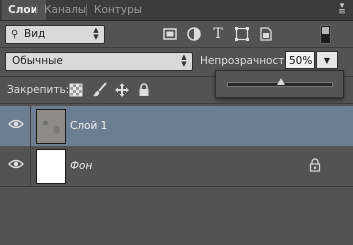 Image resolution: width=353 pixels, height=245 pixels. Describe the element at coordinates (81, 166) in the screenshot. I see `layer-name: Фон` at that location.